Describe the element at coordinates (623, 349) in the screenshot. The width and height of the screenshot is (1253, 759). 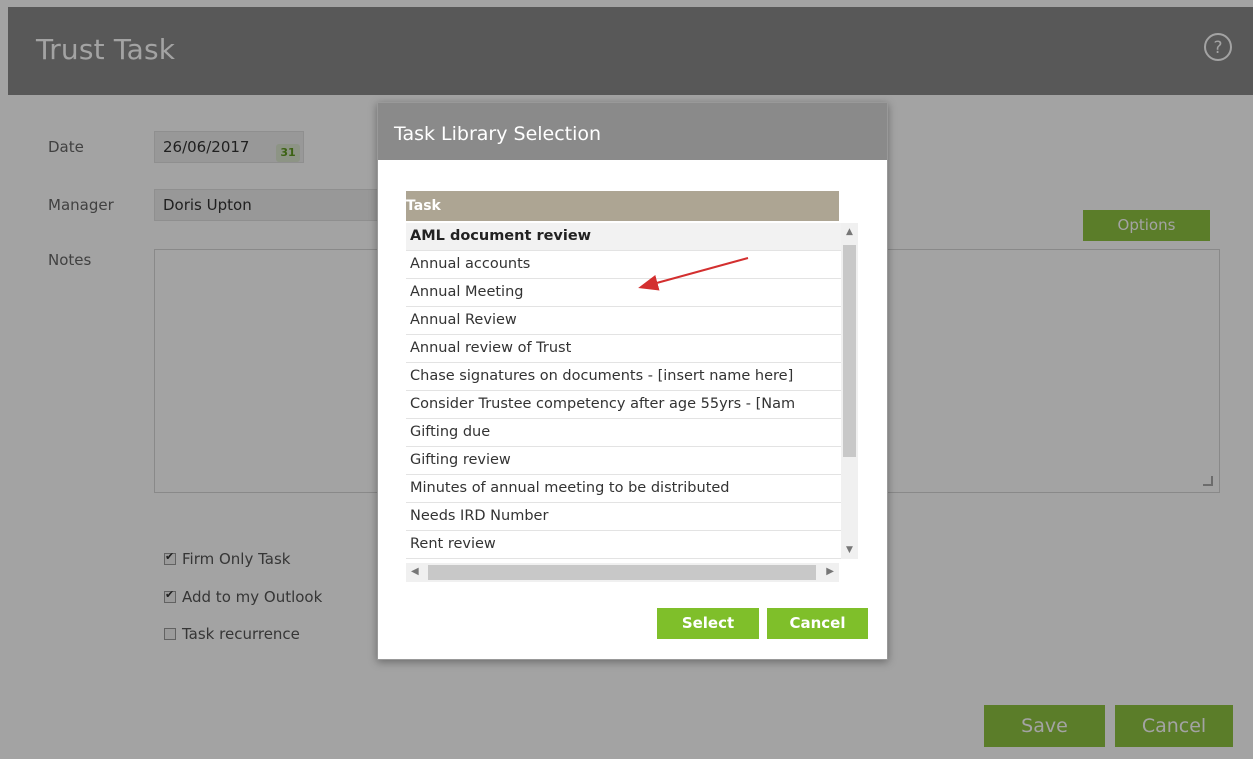
I see `list-item: Annual review of Trust` at that location.